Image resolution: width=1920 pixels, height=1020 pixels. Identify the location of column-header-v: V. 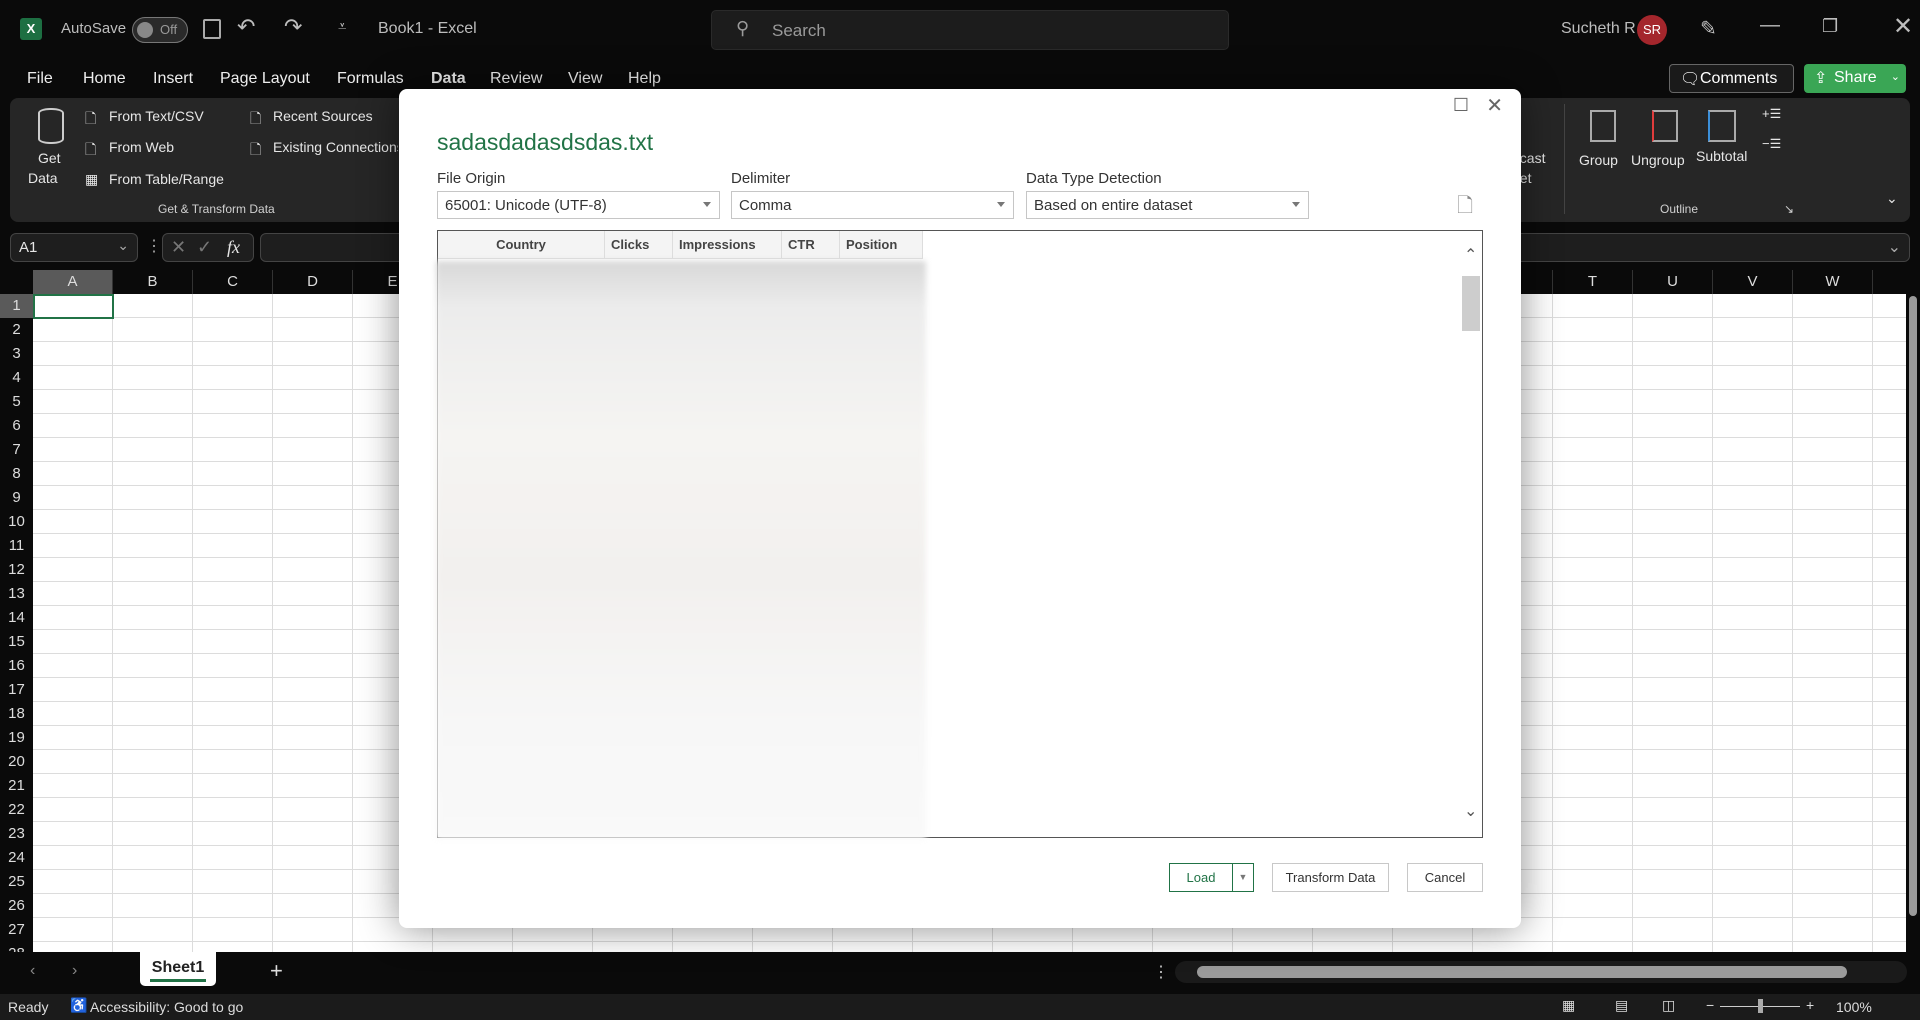
(1753, 282).